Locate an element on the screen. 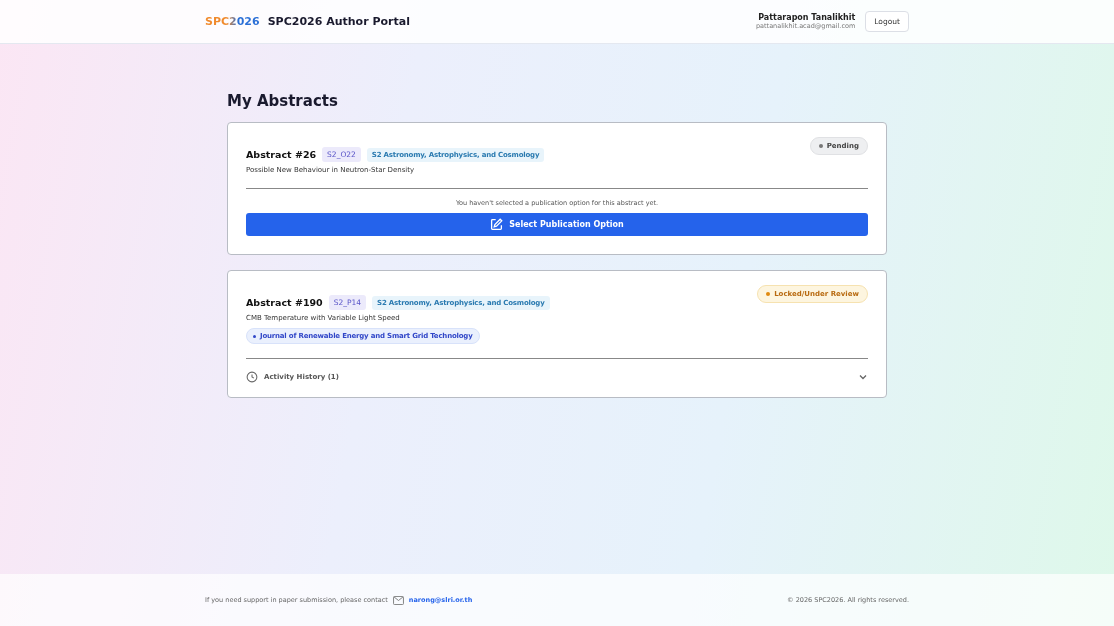 The width and height of the screenshot is (1114, 626). select-publication-button: Select Publication Option is located at coordinates (557, 224).